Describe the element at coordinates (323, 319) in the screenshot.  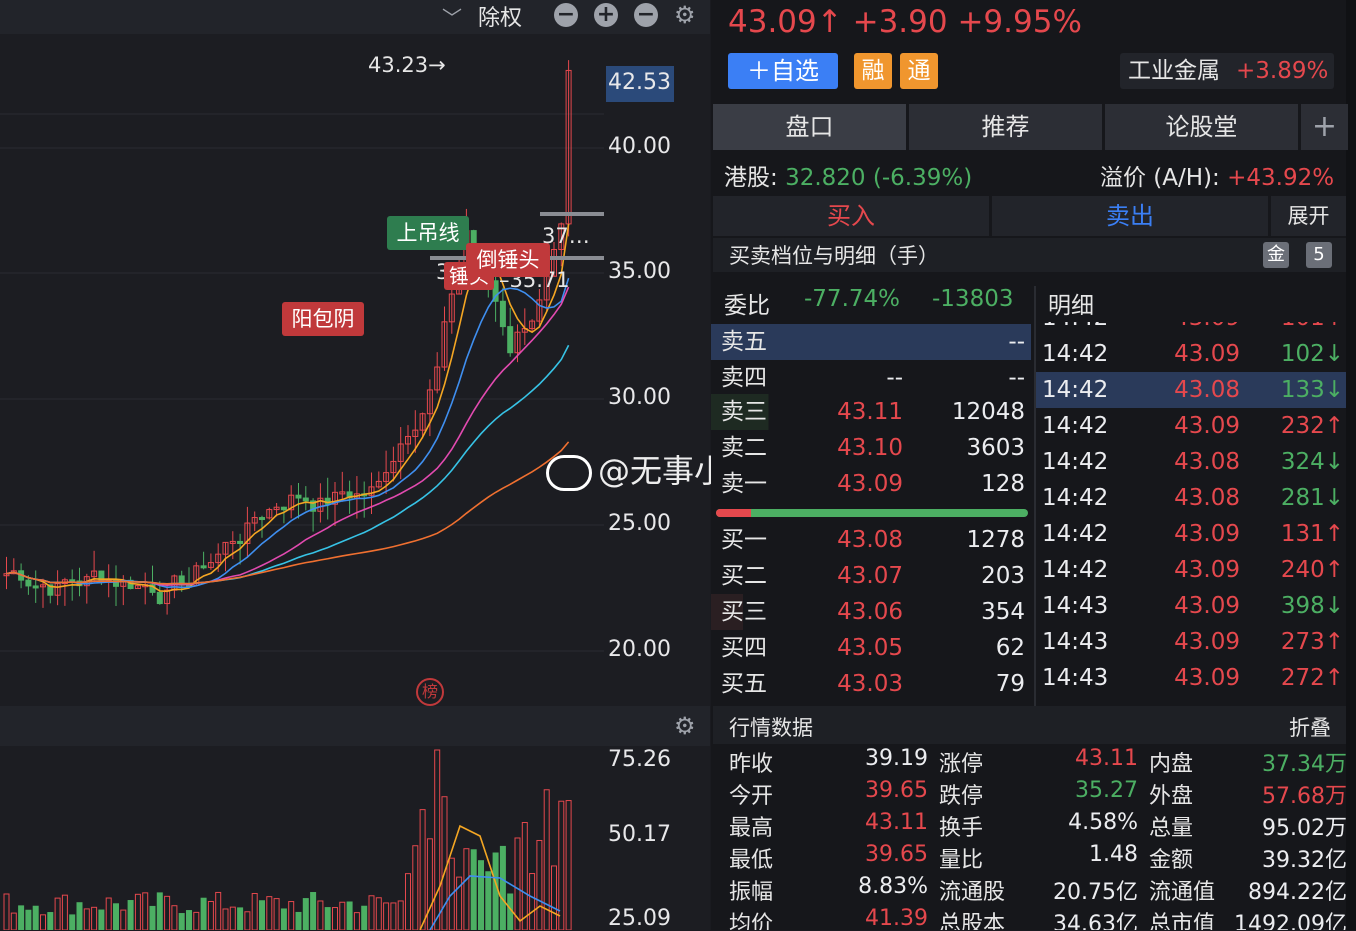
I see `pattern-label-engulfing: 阳包阴` at that location.